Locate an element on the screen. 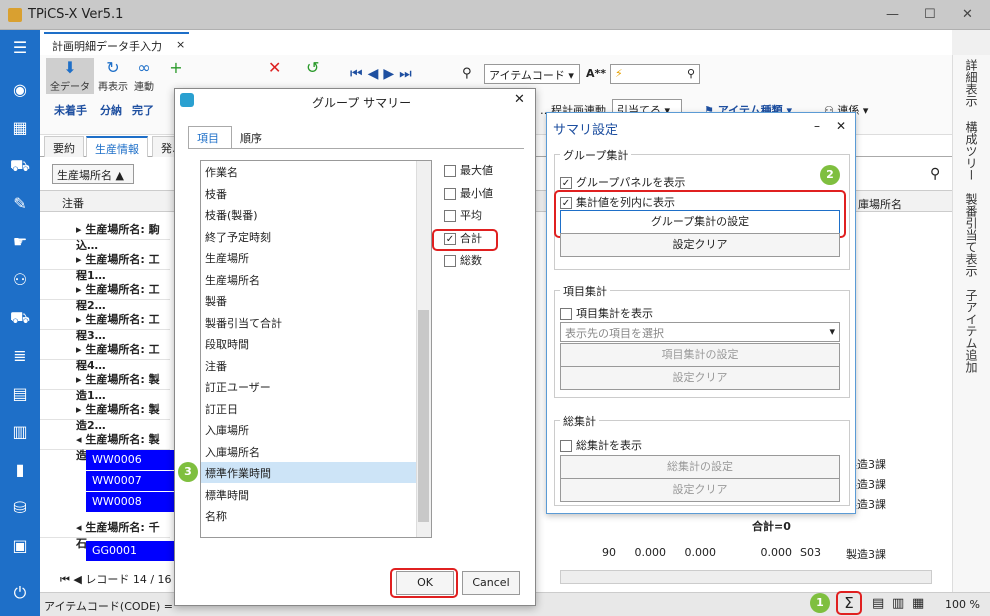  document-tab: 計画明細データ手入力 × is located at coordinates (116, 43).